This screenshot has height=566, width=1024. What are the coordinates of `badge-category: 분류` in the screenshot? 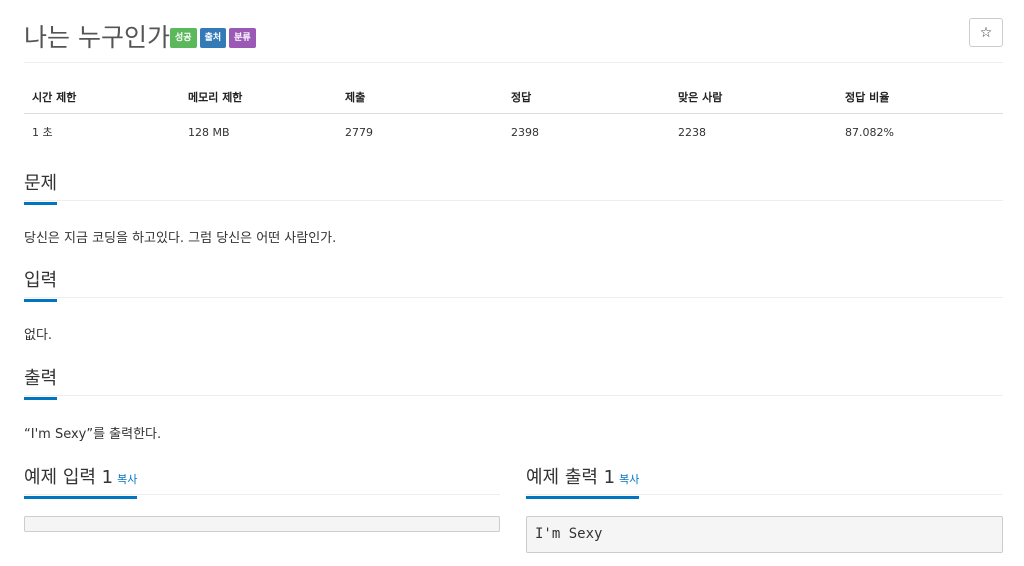 It's located at (242, 38).